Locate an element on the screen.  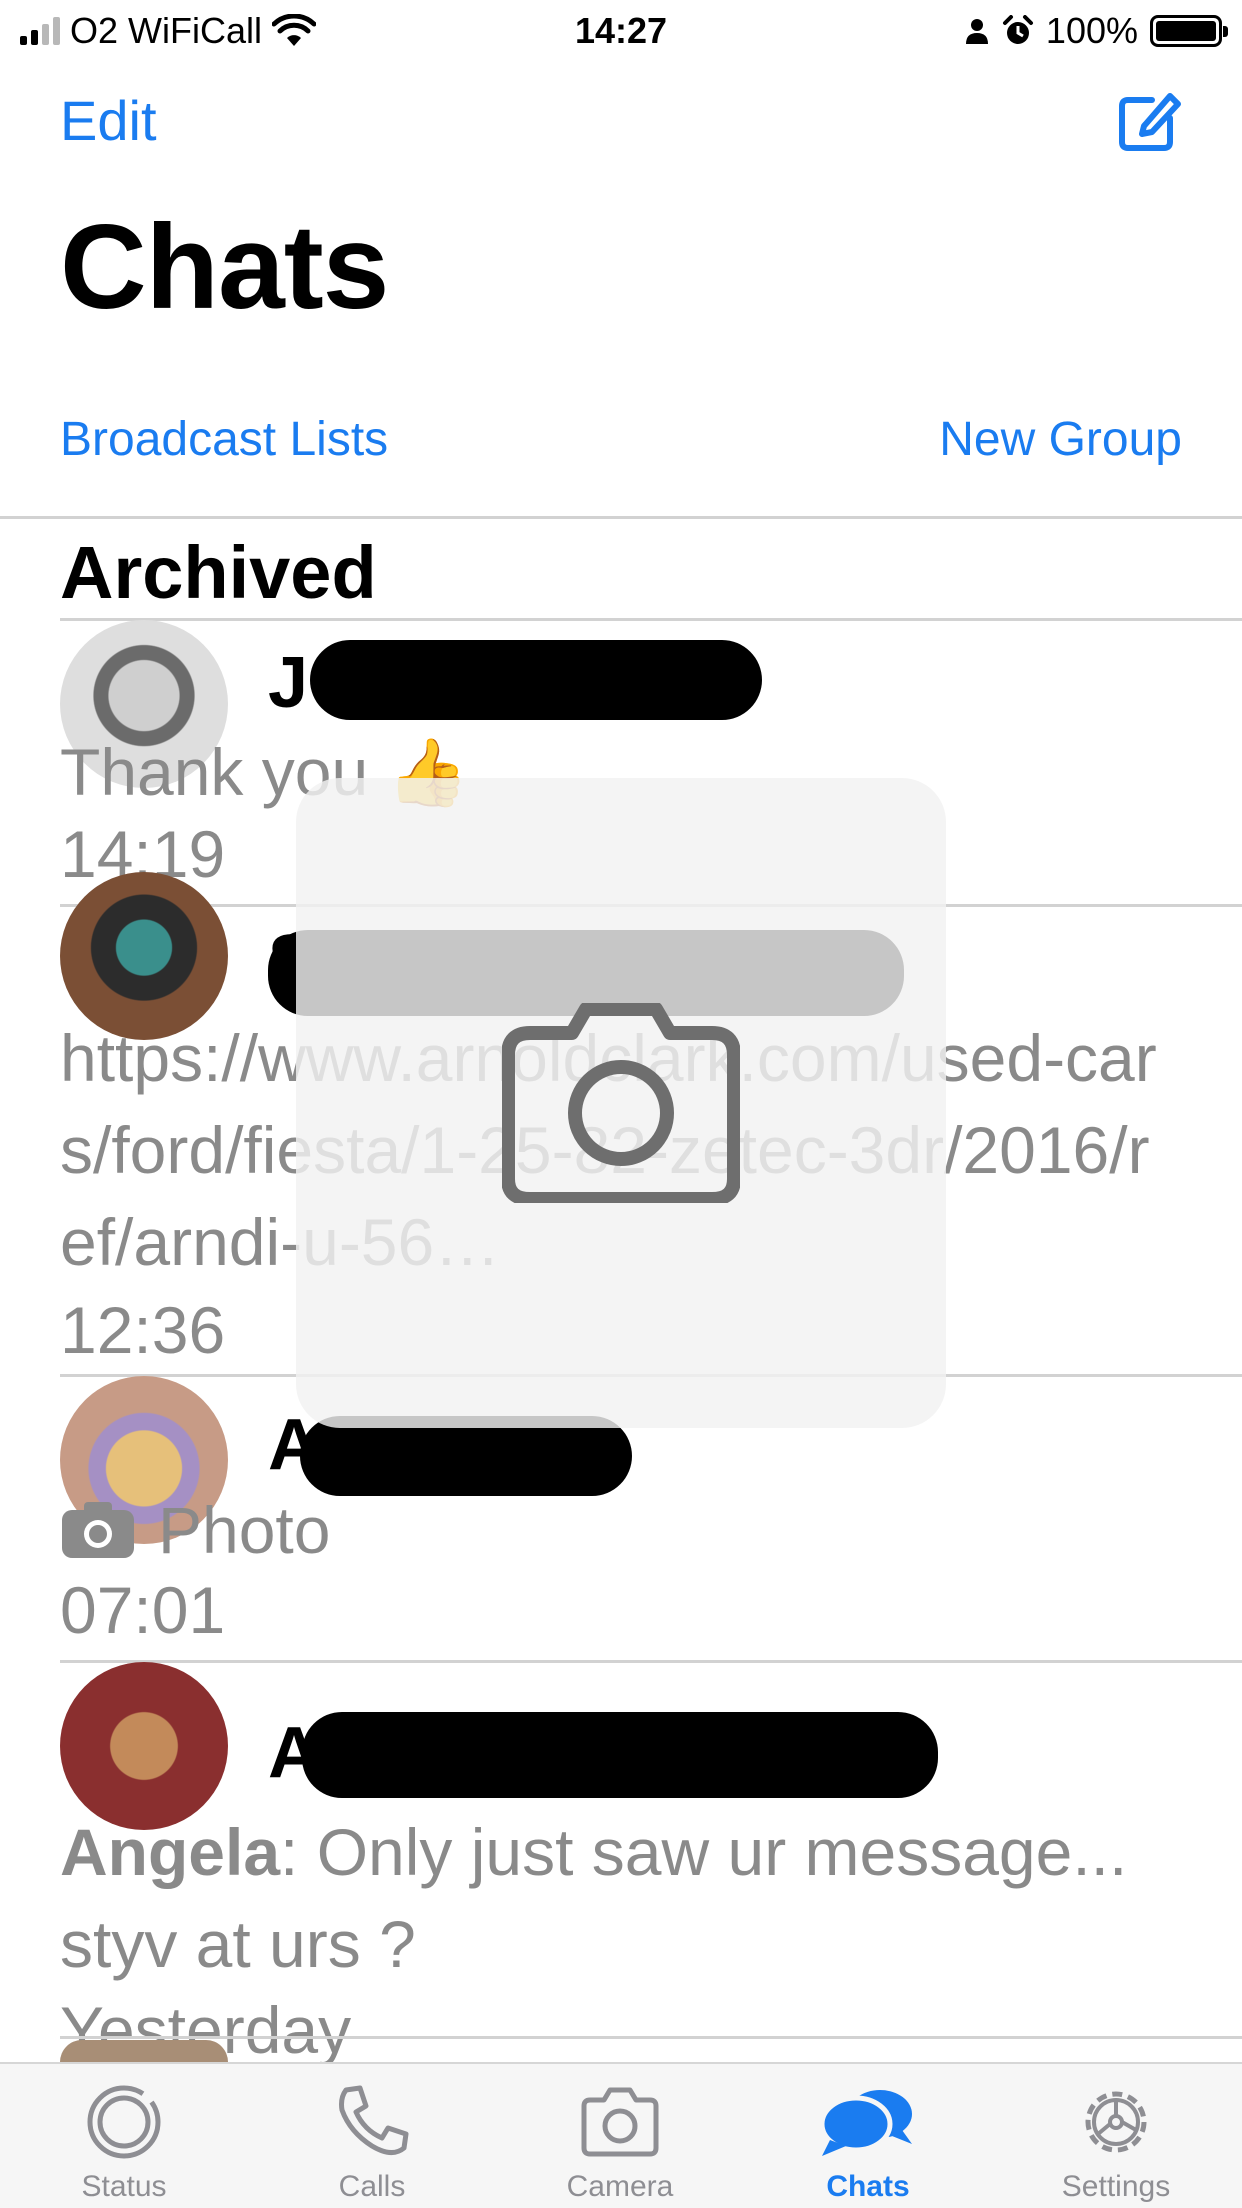
gear-icon is located at coordinates (1116, 2122).